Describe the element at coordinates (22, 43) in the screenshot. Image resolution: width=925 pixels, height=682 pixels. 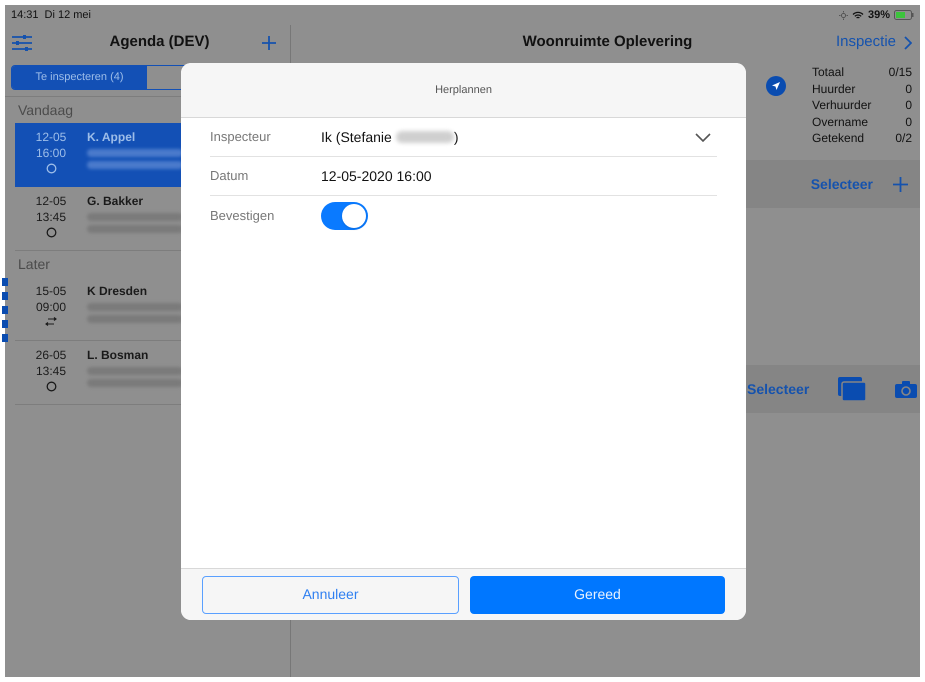
I see `settings-sliders-icon` at that location.